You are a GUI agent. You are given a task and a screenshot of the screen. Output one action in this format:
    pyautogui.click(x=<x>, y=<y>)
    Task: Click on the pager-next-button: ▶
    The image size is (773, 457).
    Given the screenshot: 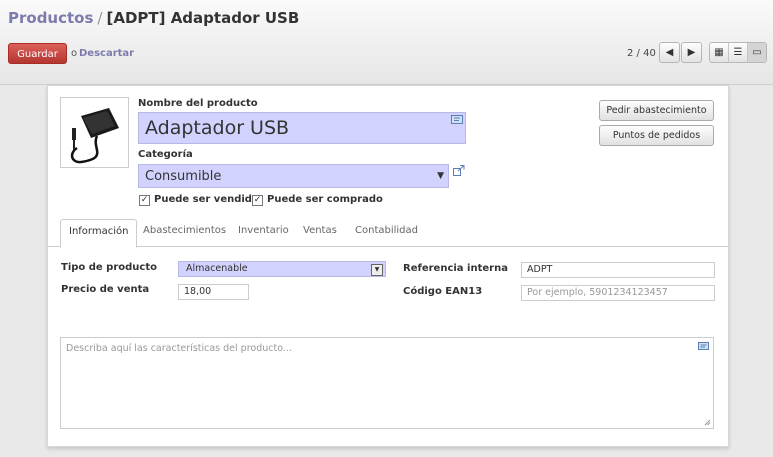 What is the action you would take?
    pyautogui.click(x=691, y=52)
    